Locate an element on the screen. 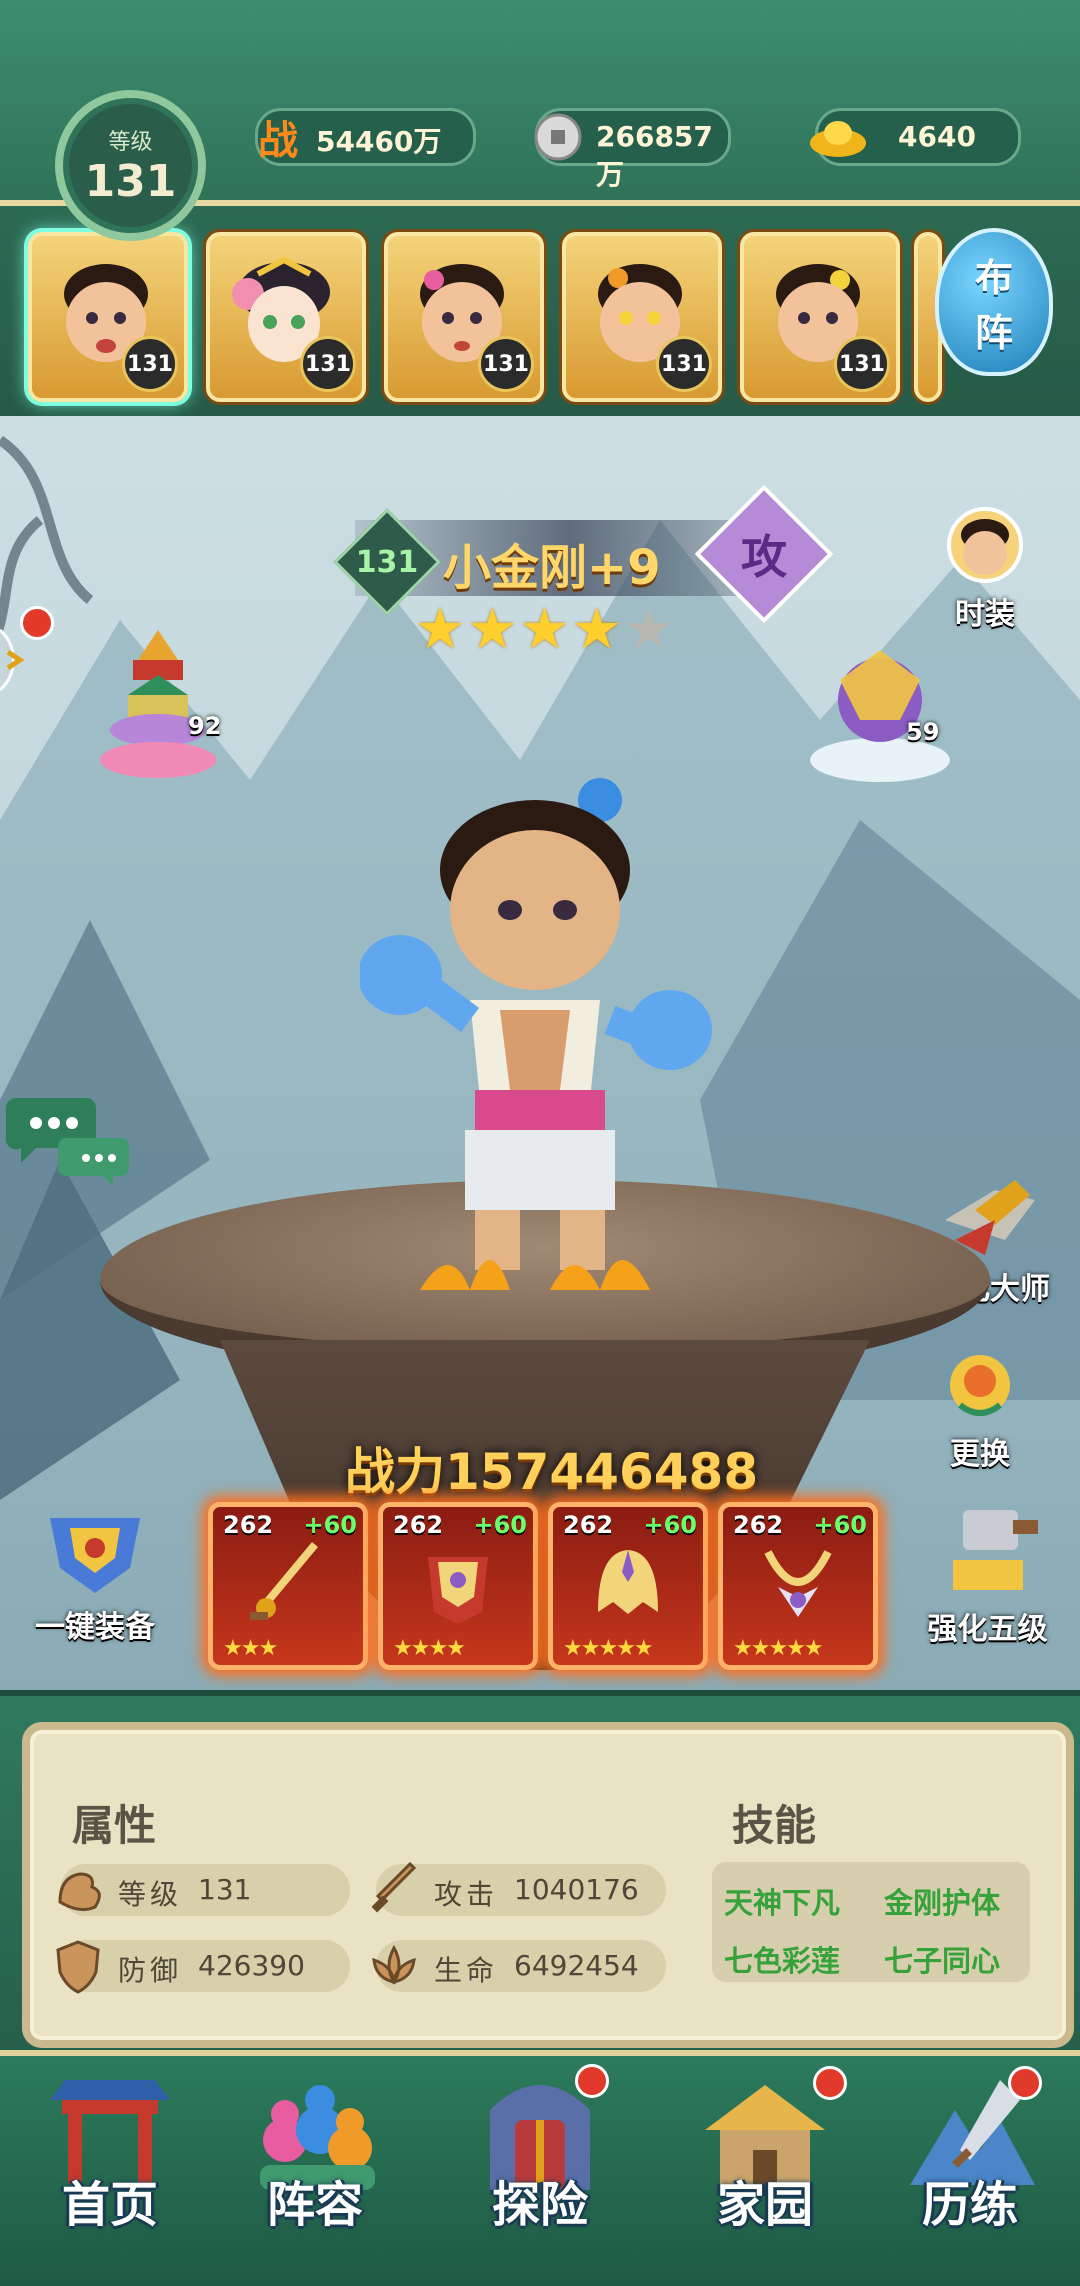  ingot-currency: 4640 is located at coordinates (915, 137).